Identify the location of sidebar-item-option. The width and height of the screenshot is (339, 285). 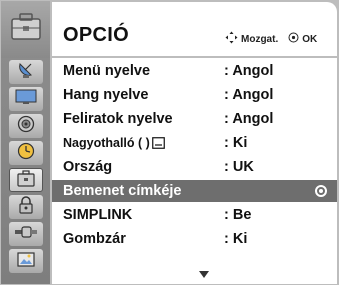
(25, 180).